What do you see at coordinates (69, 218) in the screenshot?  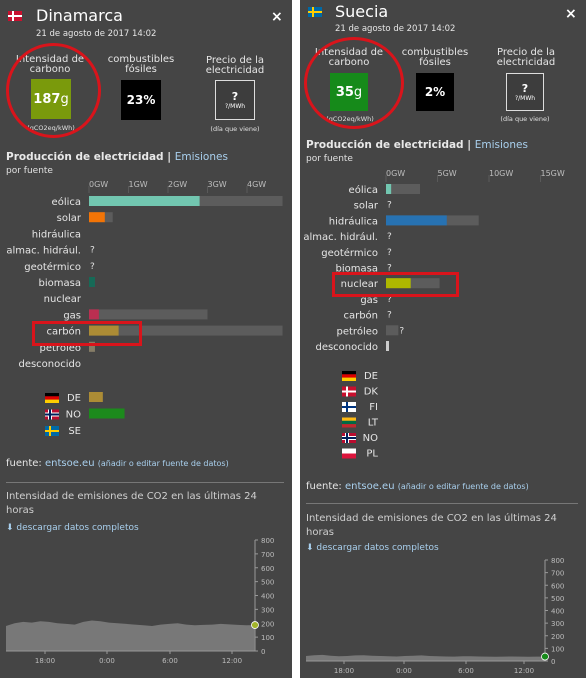 I see `source-label: solar` at bounding box center [69, 218].